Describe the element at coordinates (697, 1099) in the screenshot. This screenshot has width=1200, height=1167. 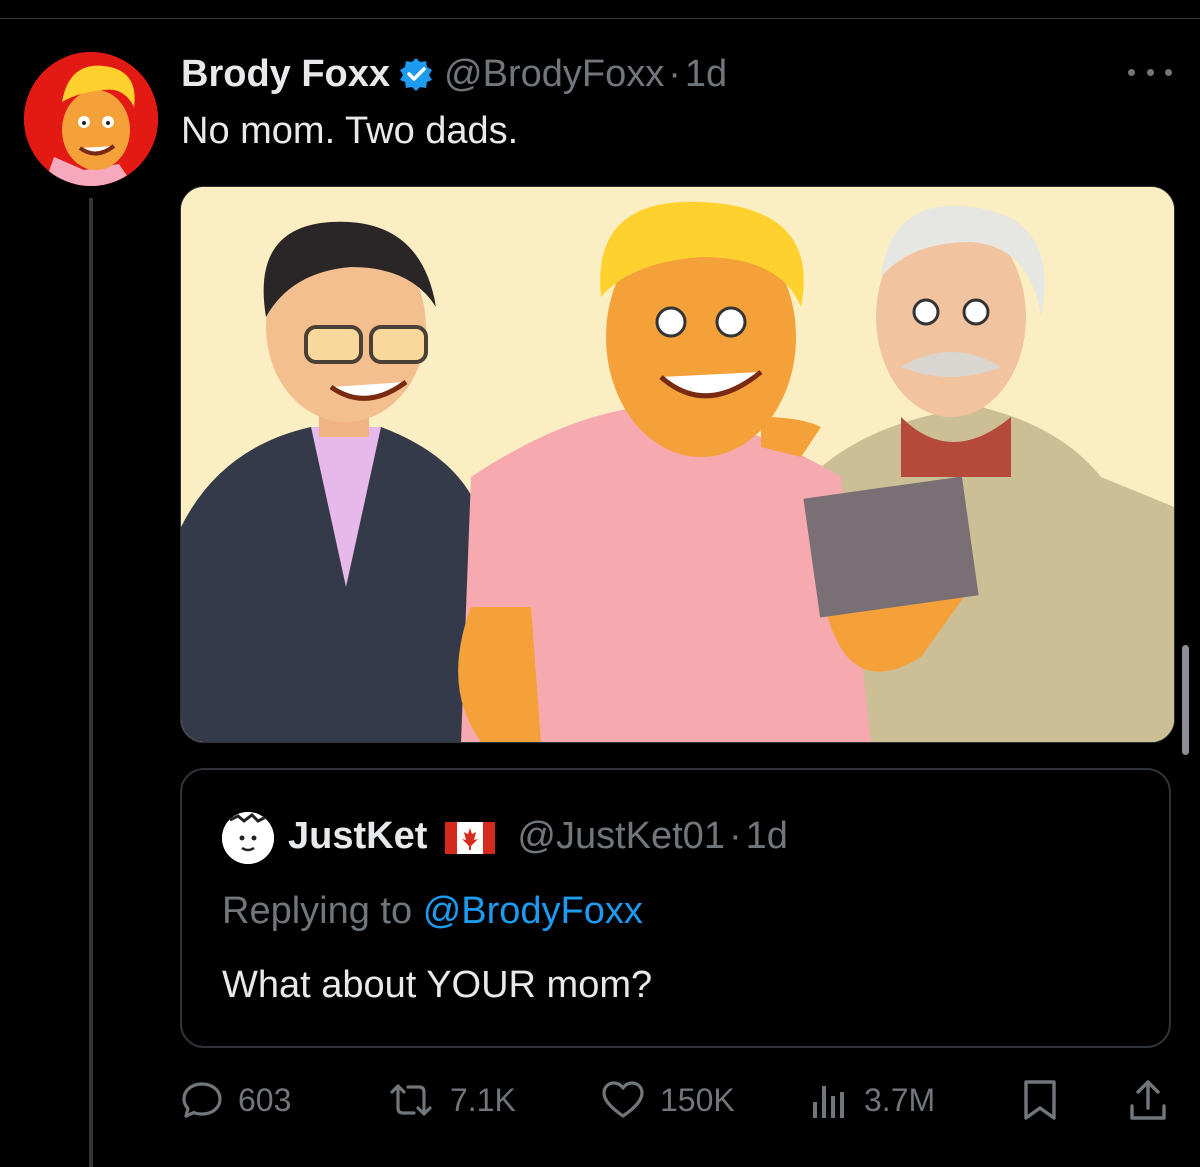
I see `like-count: 150K` at that location.